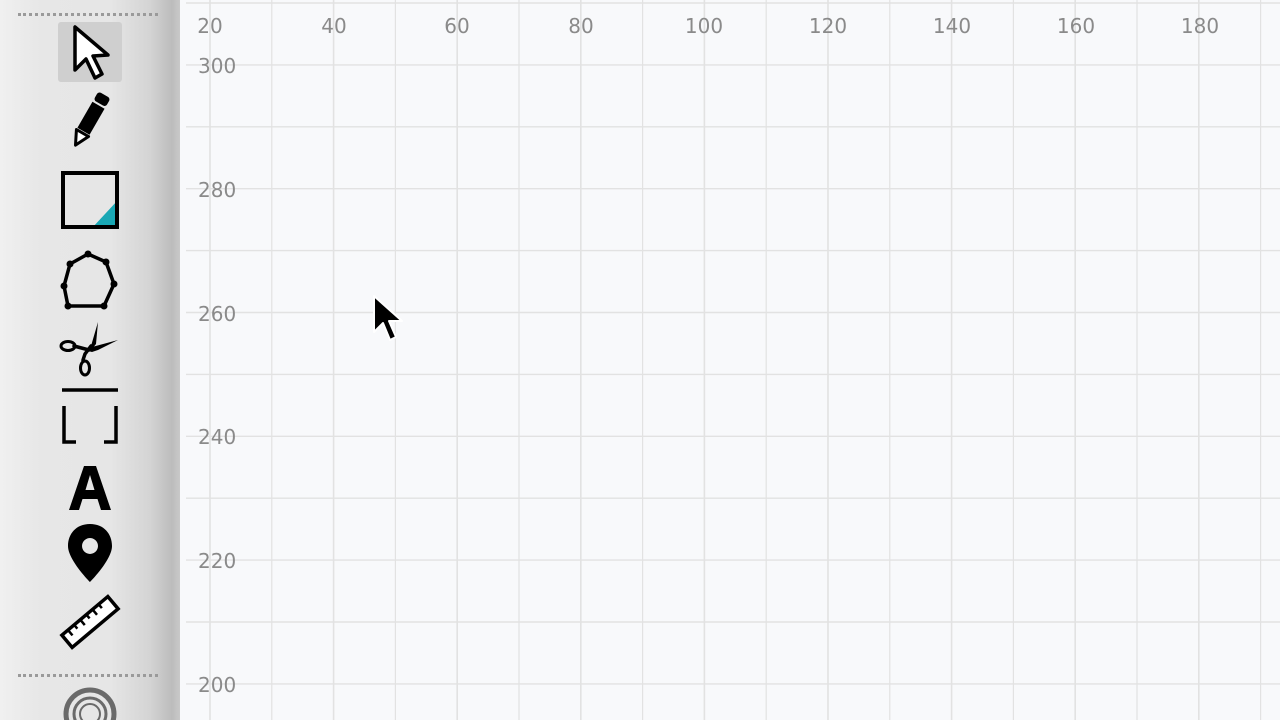 The height and width of the screenshot is (720, 1280). What do you see at coordinates (210, 26) in the screenshot?
I see `x-tick-label: 20` at bounding box center [210, 26].